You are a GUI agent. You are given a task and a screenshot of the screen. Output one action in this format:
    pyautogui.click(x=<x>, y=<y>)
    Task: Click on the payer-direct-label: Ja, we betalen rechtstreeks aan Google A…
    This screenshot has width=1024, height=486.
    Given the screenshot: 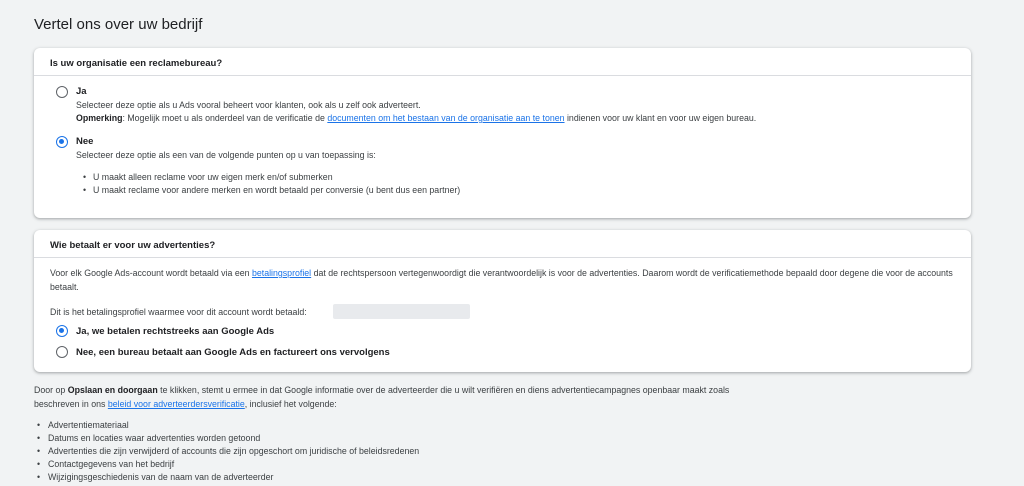 What is the action you would take?
    pyautogui.click(x=175, y=331)
    